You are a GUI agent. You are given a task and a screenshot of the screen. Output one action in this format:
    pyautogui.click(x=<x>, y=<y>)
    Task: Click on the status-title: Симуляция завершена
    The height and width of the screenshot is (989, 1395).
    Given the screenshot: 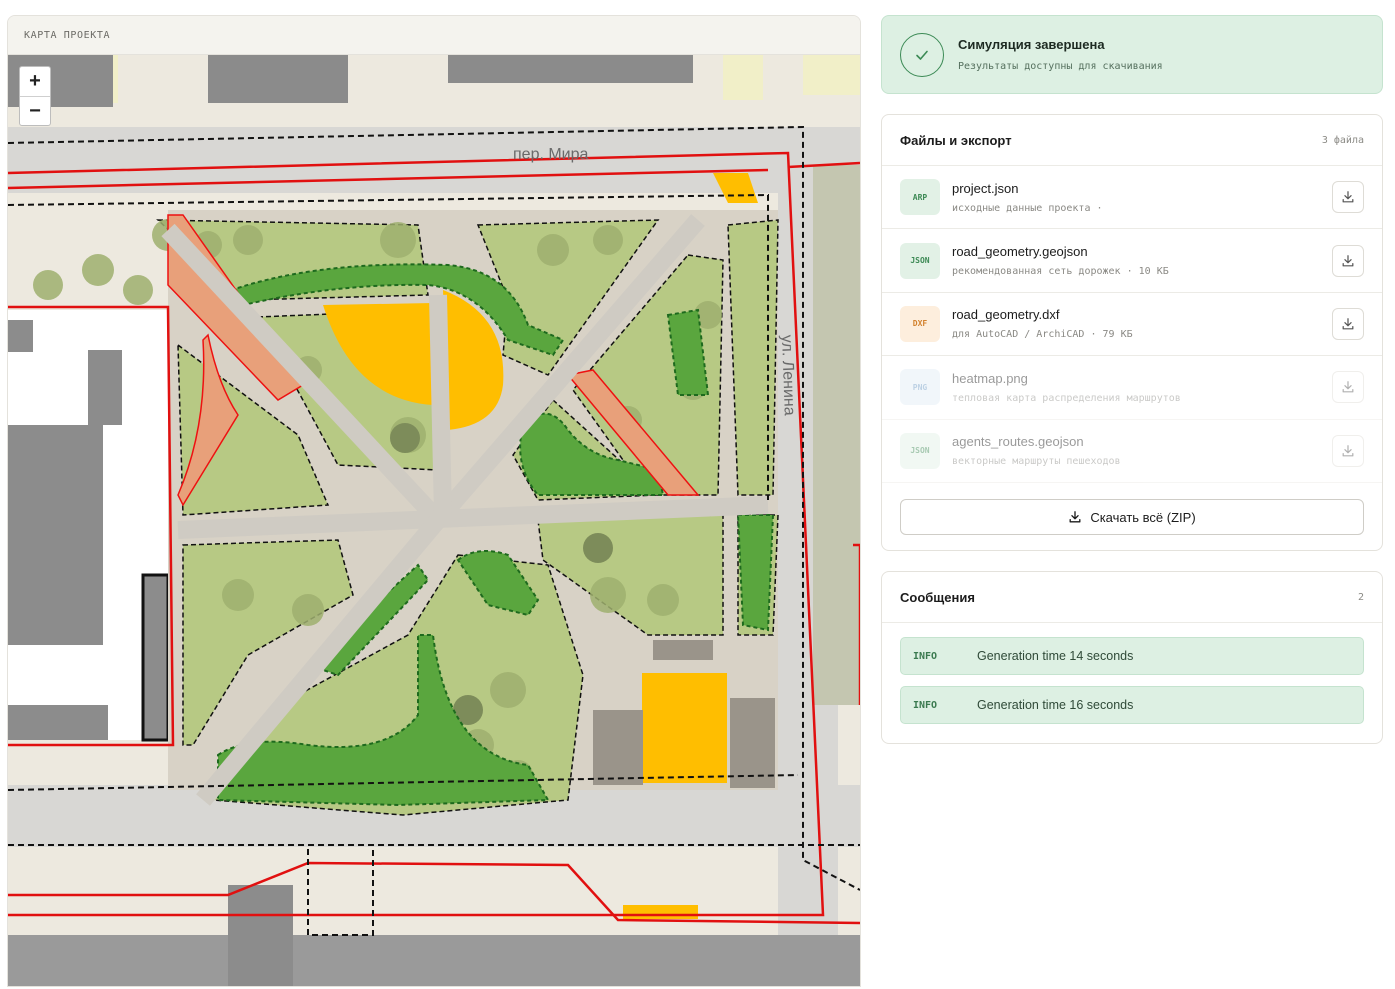 What is the action you would take?
    pyautogui.click(x=1031, y=44)
    